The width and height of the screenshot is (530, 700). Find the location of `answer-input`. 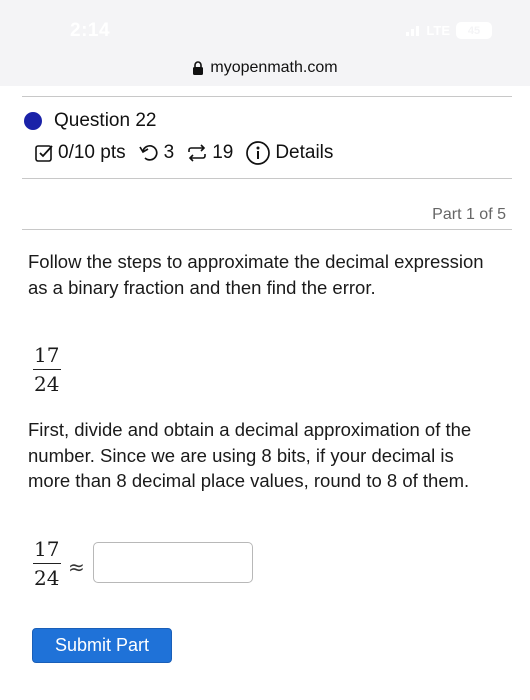

answer-input is located at coordinates (173, 562).